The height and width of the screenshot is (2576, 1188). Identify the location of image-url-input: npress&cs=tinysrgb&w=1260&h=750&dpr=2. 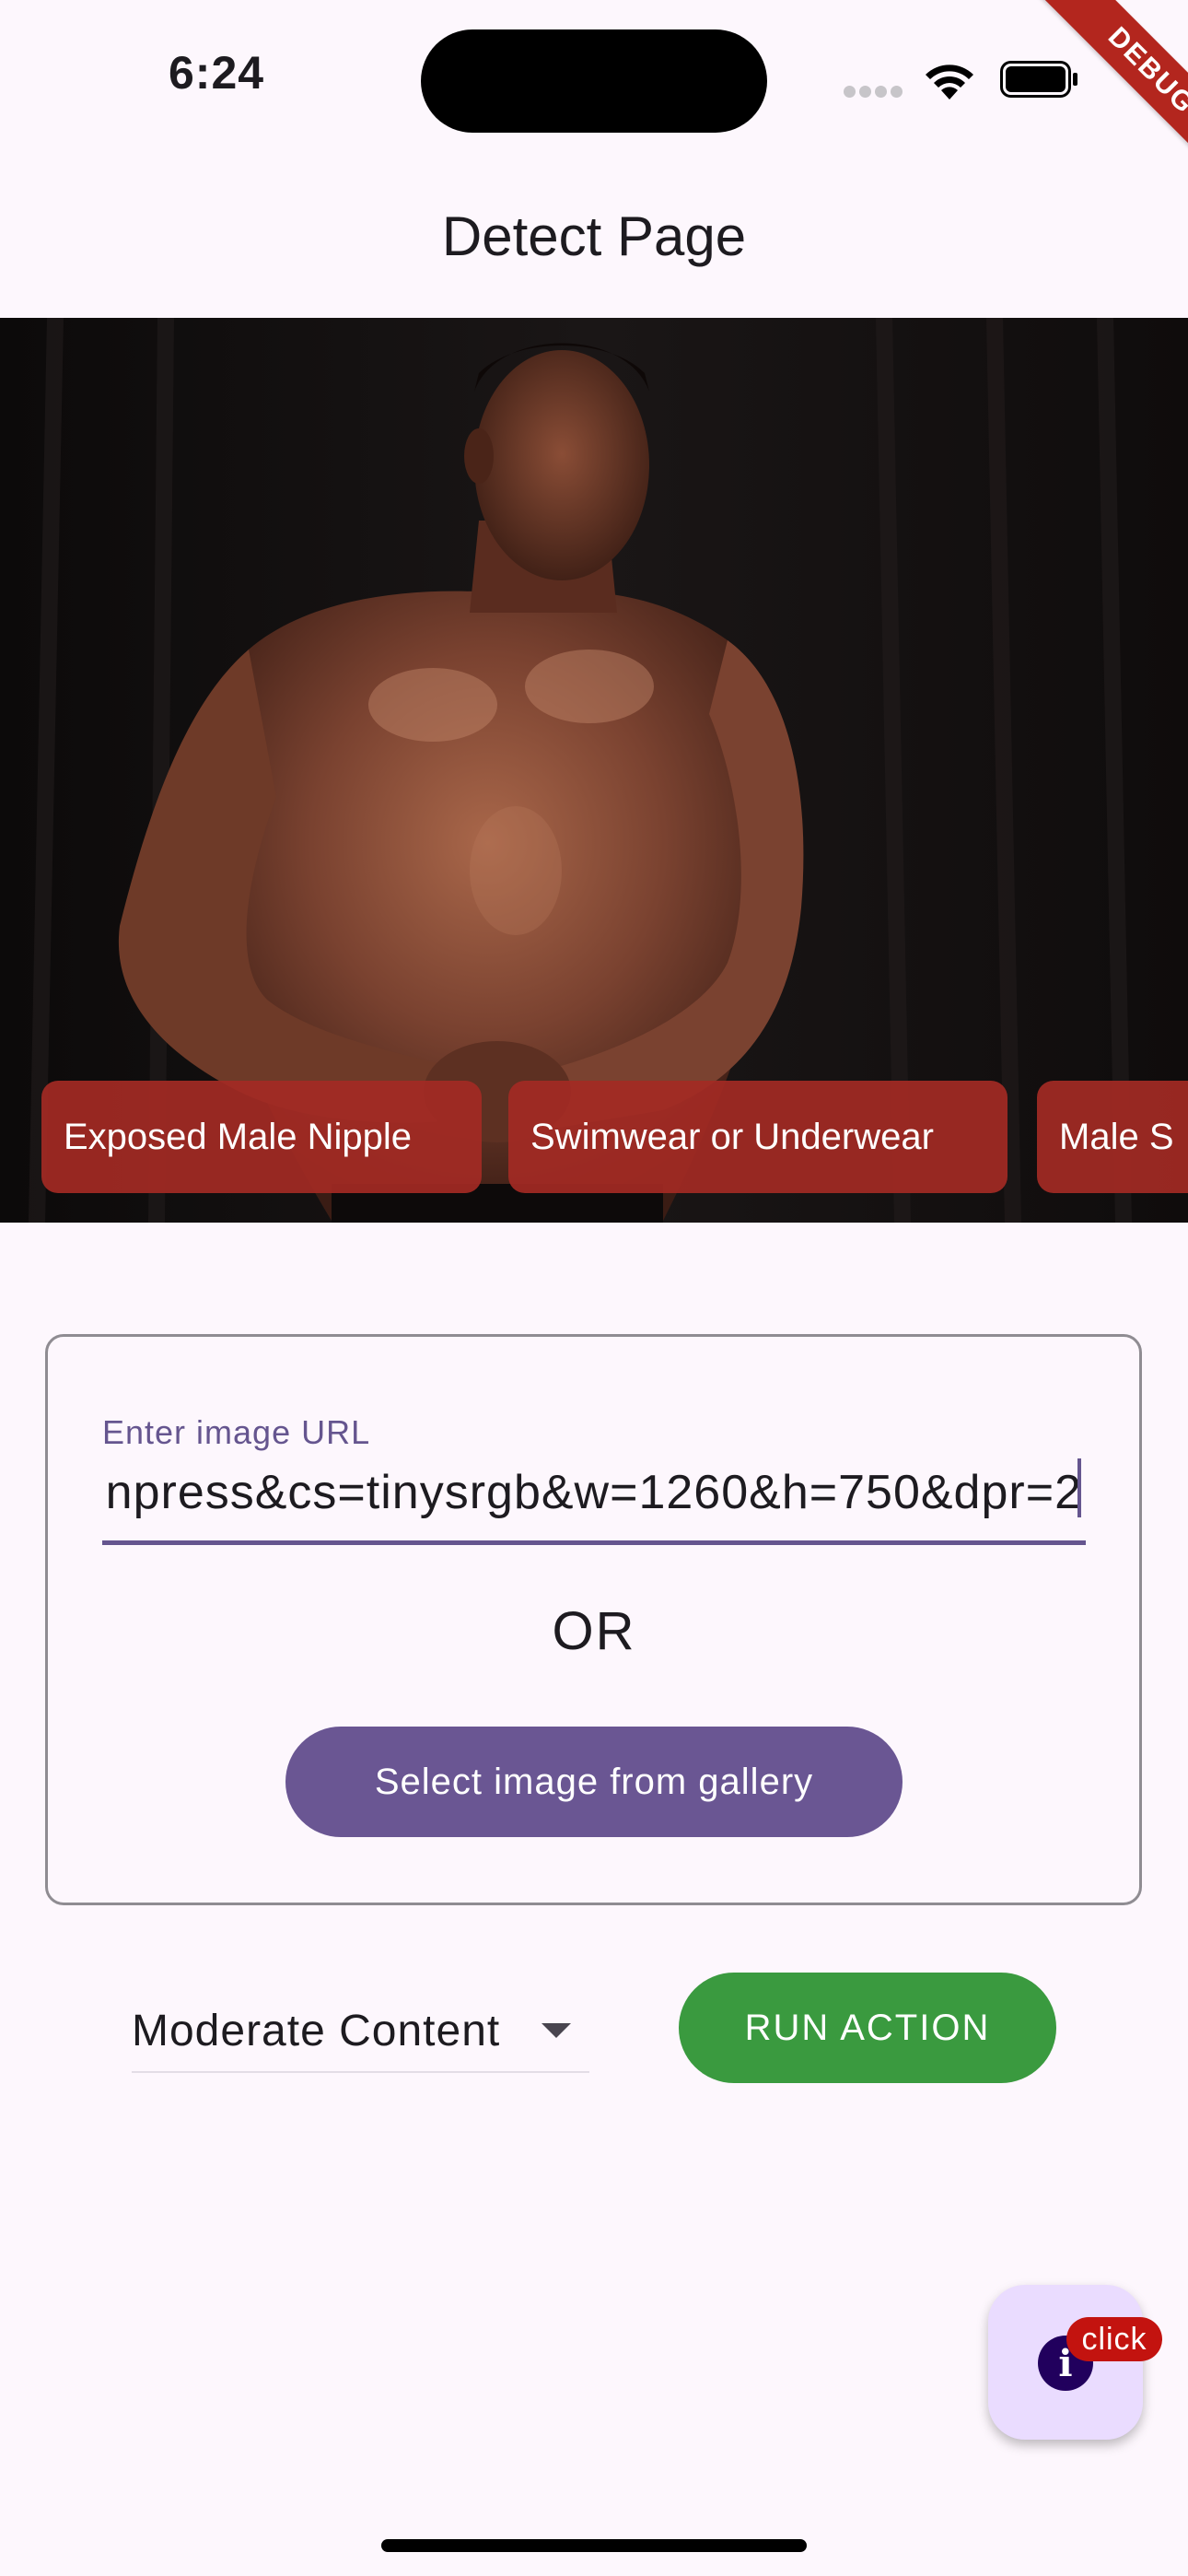
(592, 1492).